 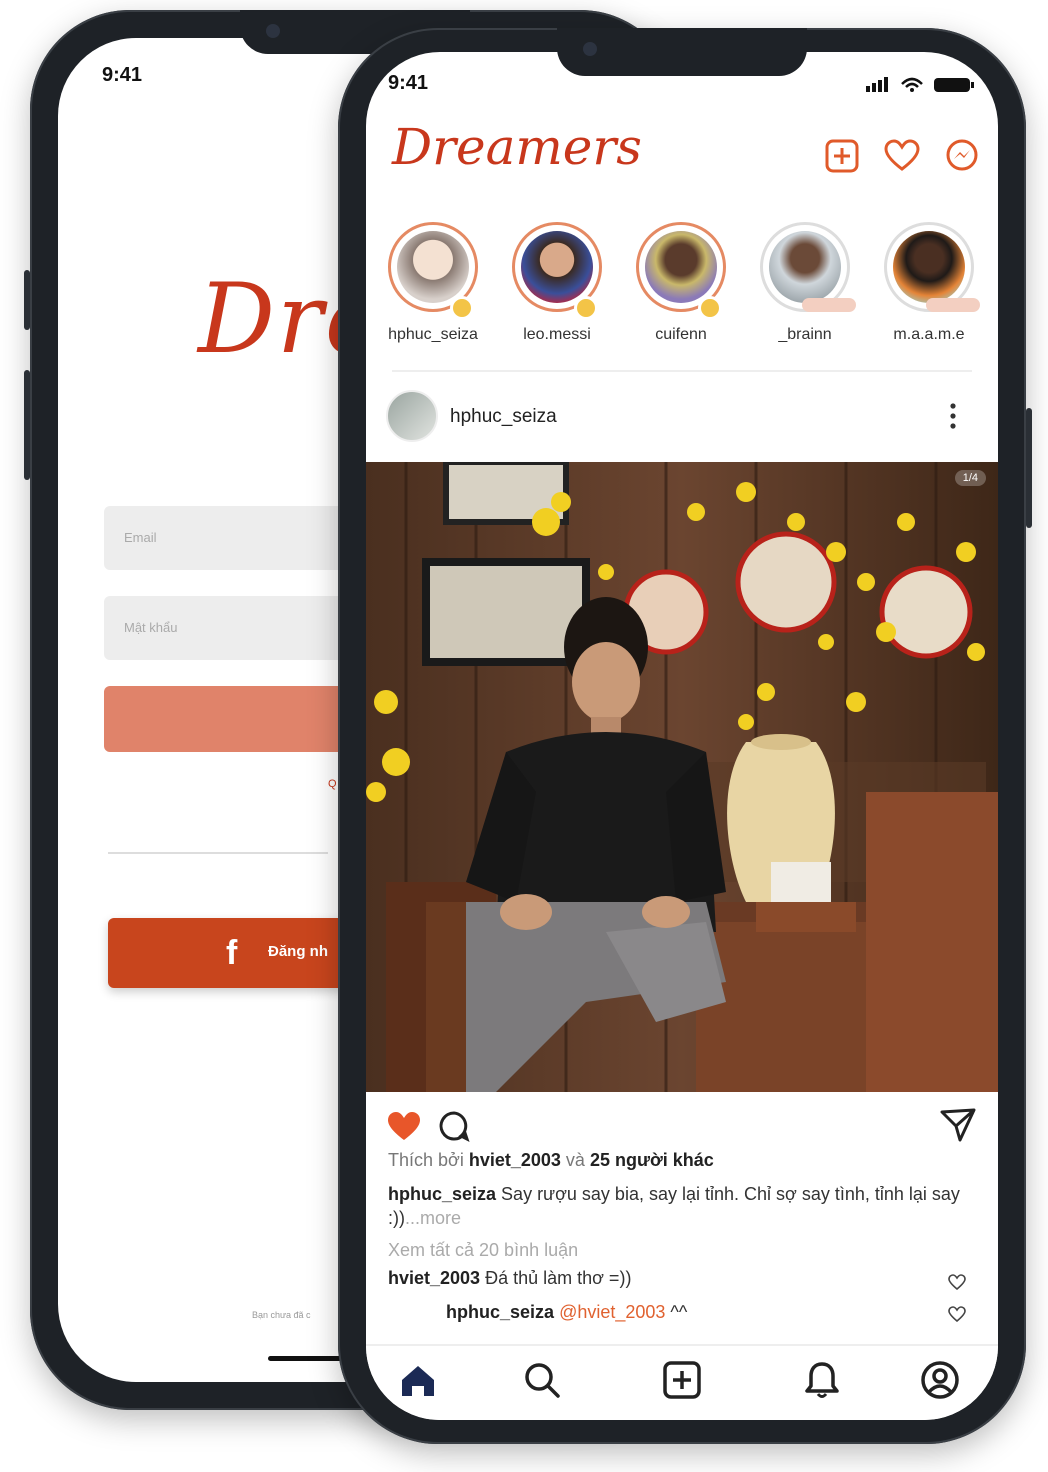 What do you see at coordinates (902, 156) in the screenshot?
I see `heart-icon` at bounding box center [902, 156].